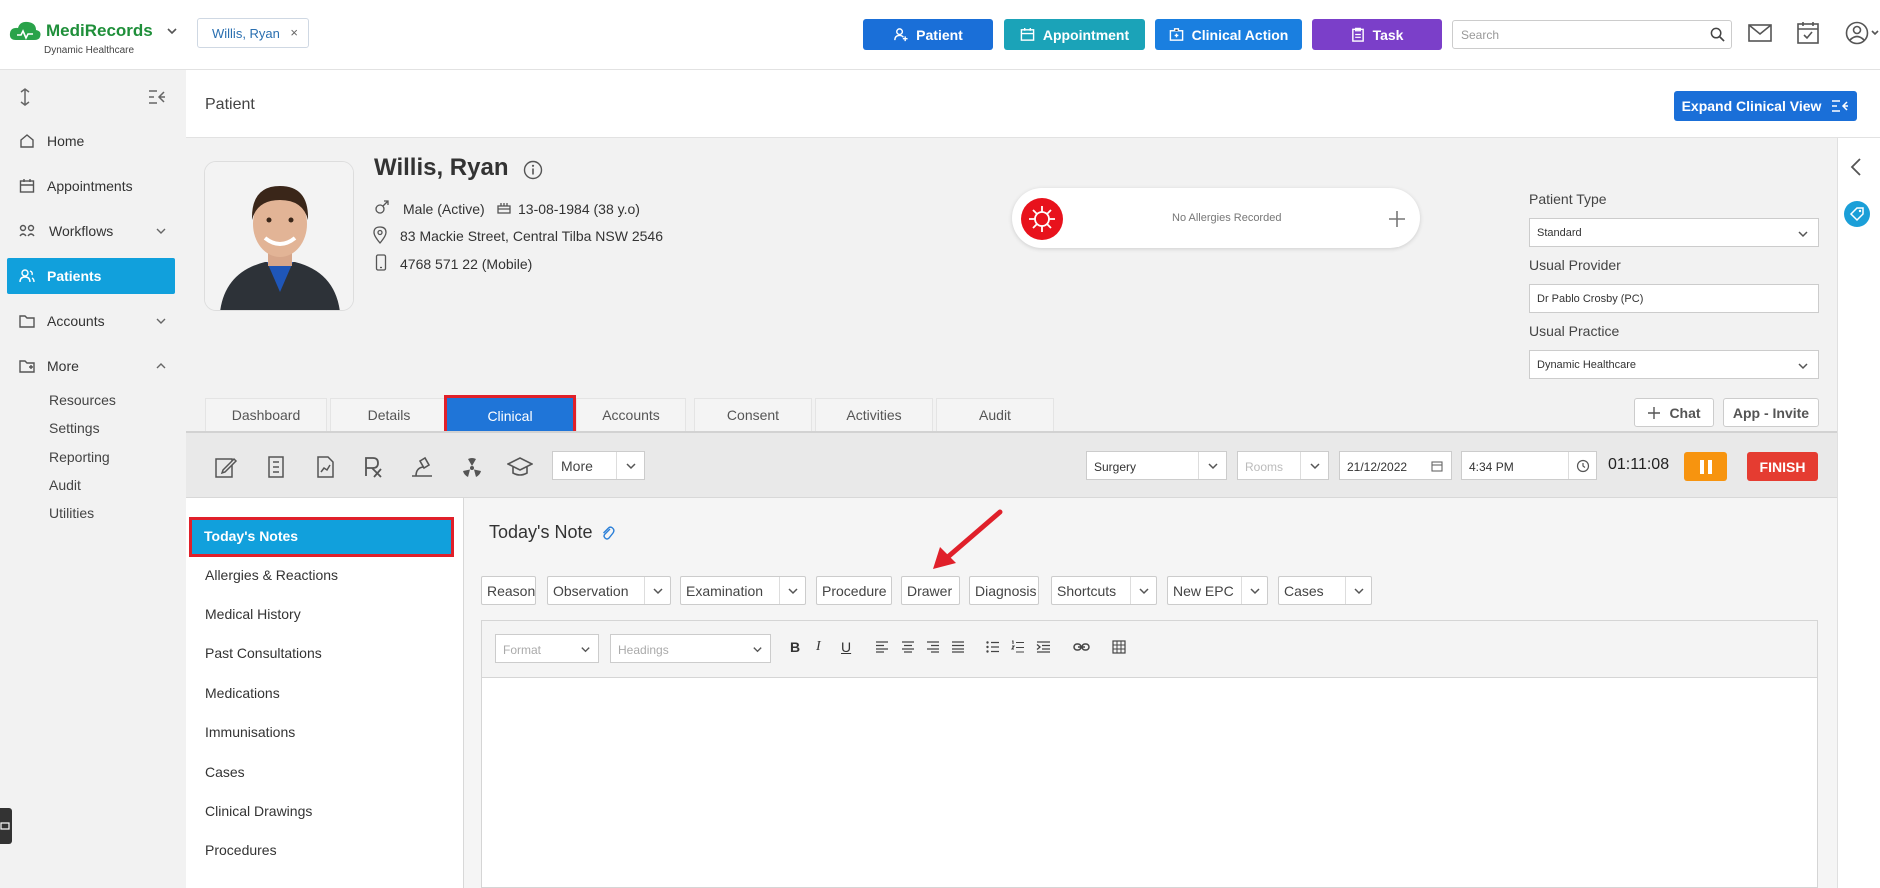 Image resolution: width=1880 pixels, height=888 pixels. Describe the element at coordinates (1862, 33) in the screenshot. I see `user-account-icon` at that location.